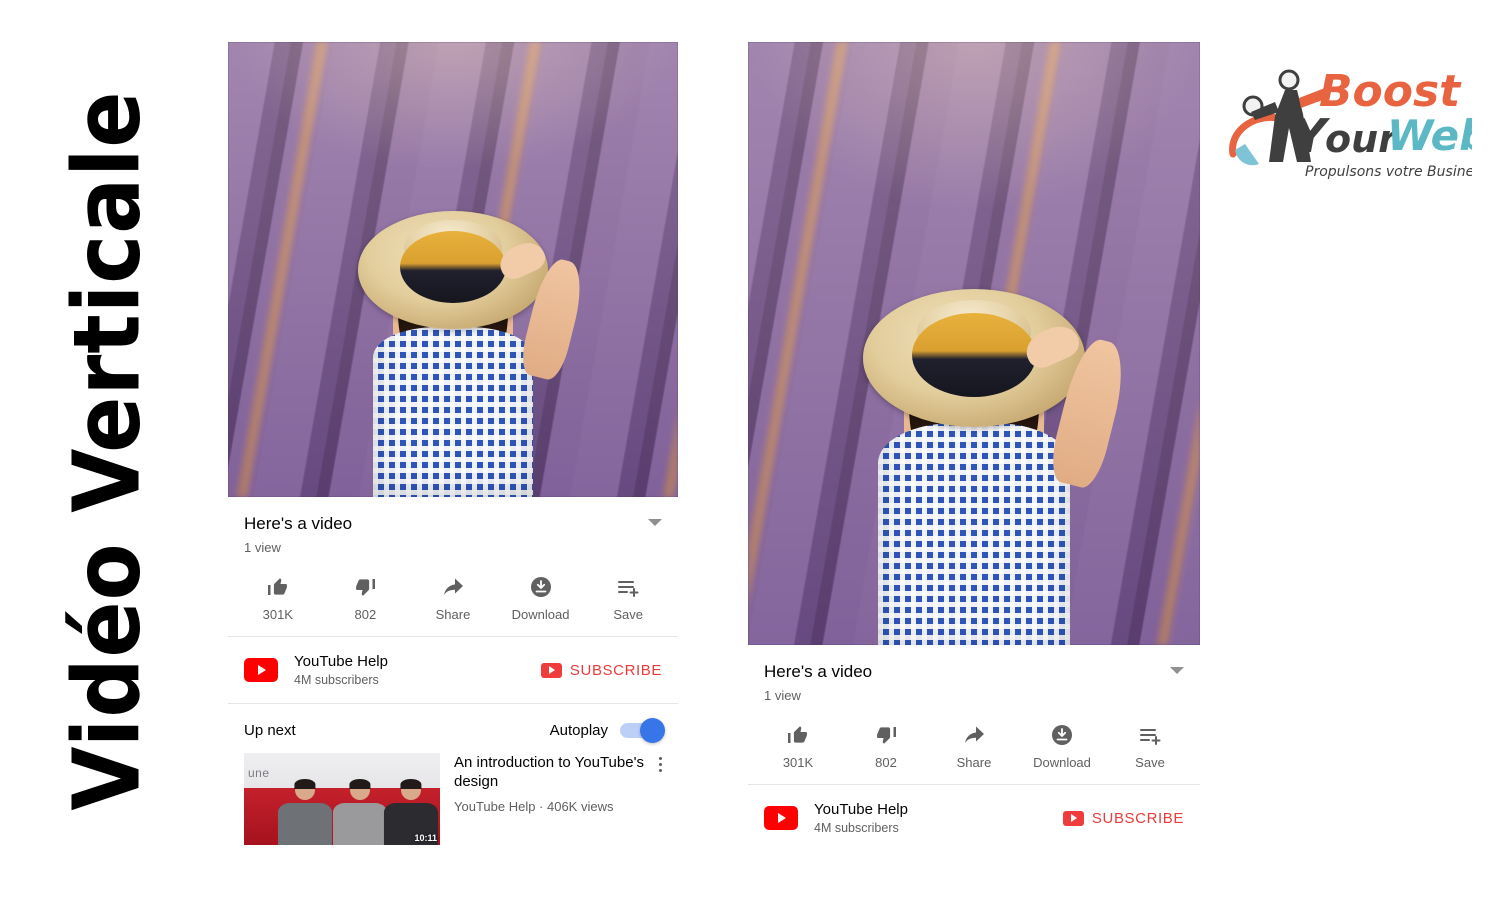 Image resolution: width=1500 pixels, height=900 pixels. Describe the element at coordinates (411, 784) in the screenshot. I see `person-3-hair` at that location.